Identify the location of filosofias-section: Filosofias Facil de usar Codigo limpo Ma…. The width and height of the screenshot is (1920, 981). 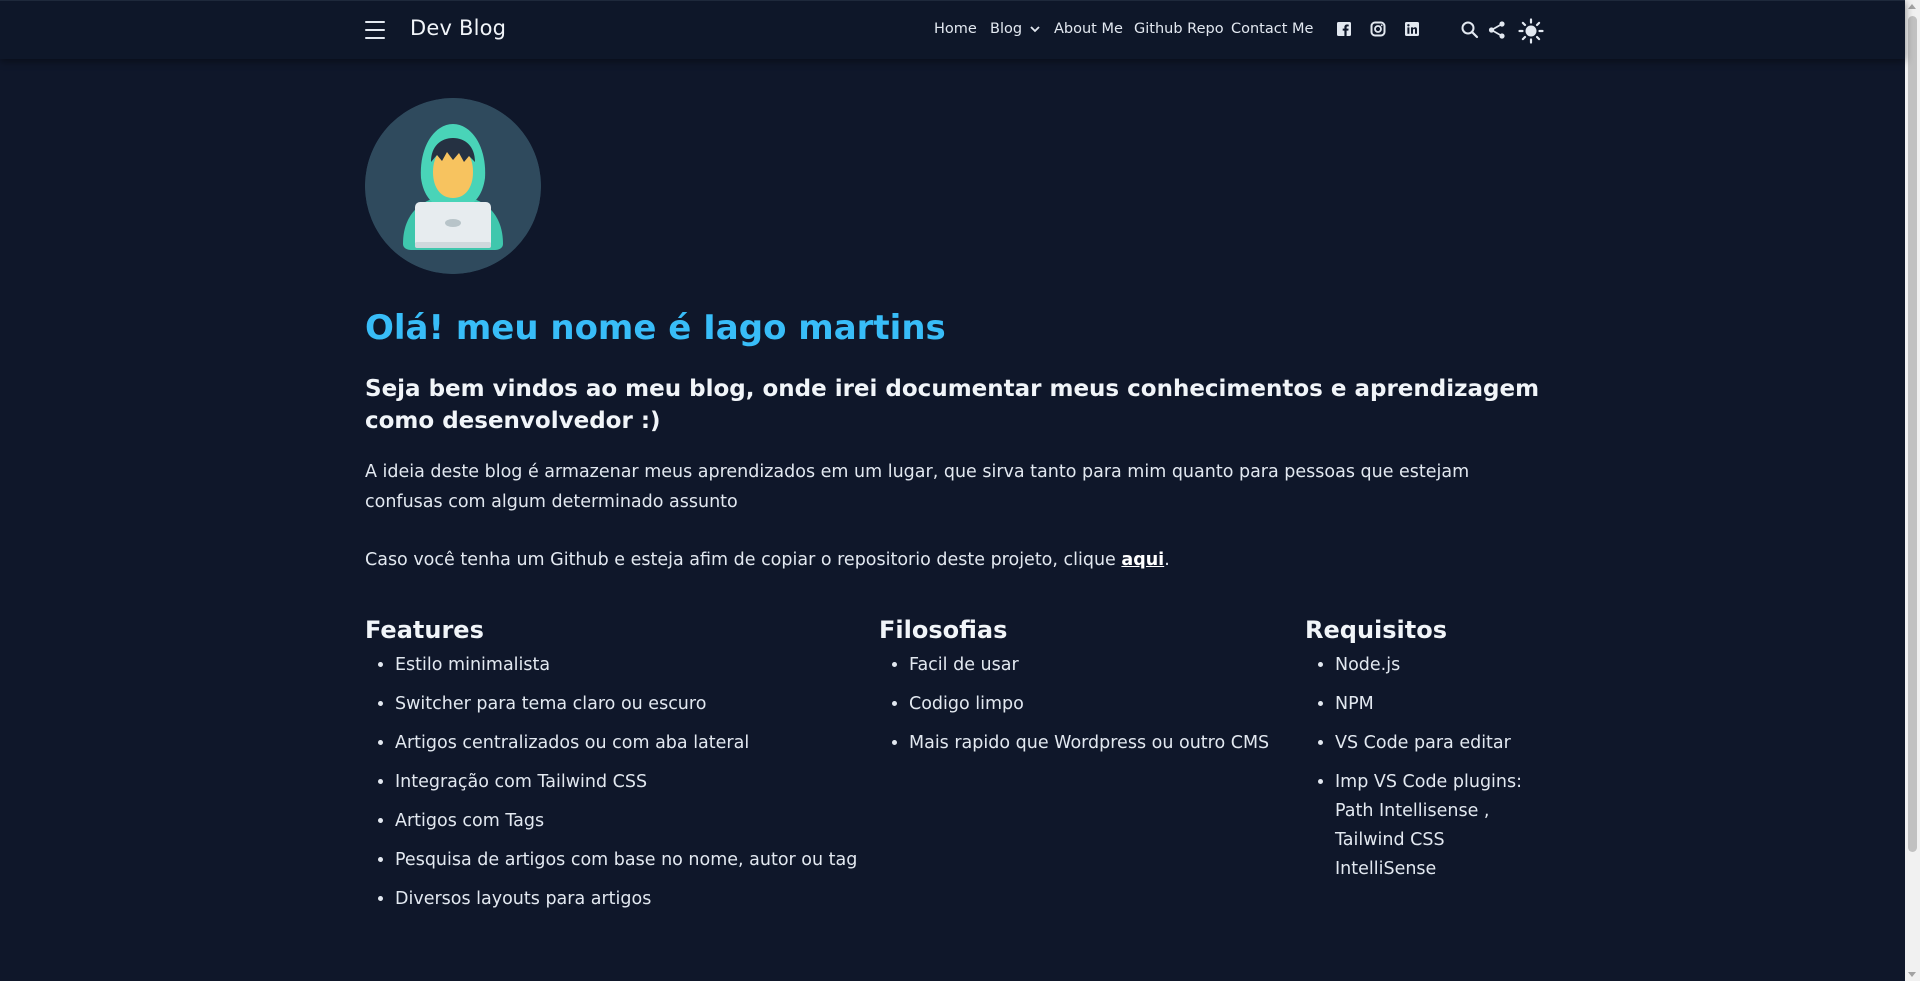
(1084, 692).